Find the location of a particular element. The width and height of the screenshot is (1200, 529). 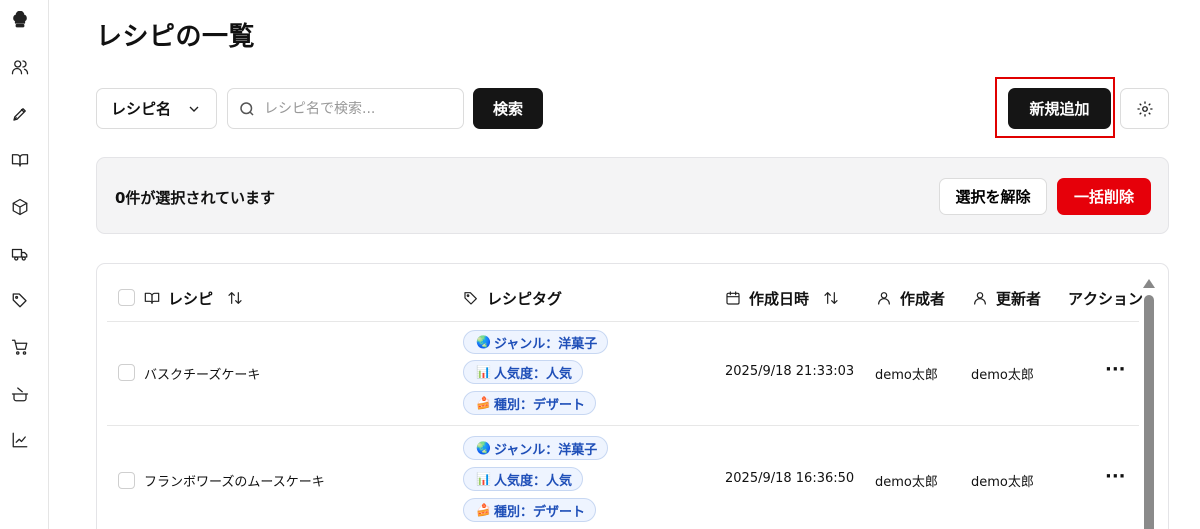

header-updater: 更新者 is located at coordinates (1006, 298).